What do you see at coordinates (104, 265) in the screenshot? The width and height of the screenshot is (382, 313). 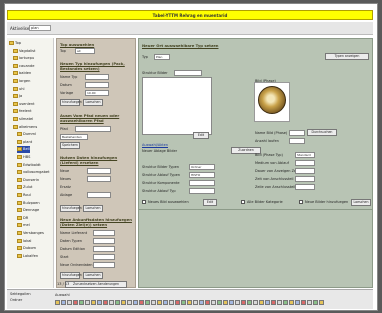 I see `arrival-field5-input` at bounding box center [104, 265].